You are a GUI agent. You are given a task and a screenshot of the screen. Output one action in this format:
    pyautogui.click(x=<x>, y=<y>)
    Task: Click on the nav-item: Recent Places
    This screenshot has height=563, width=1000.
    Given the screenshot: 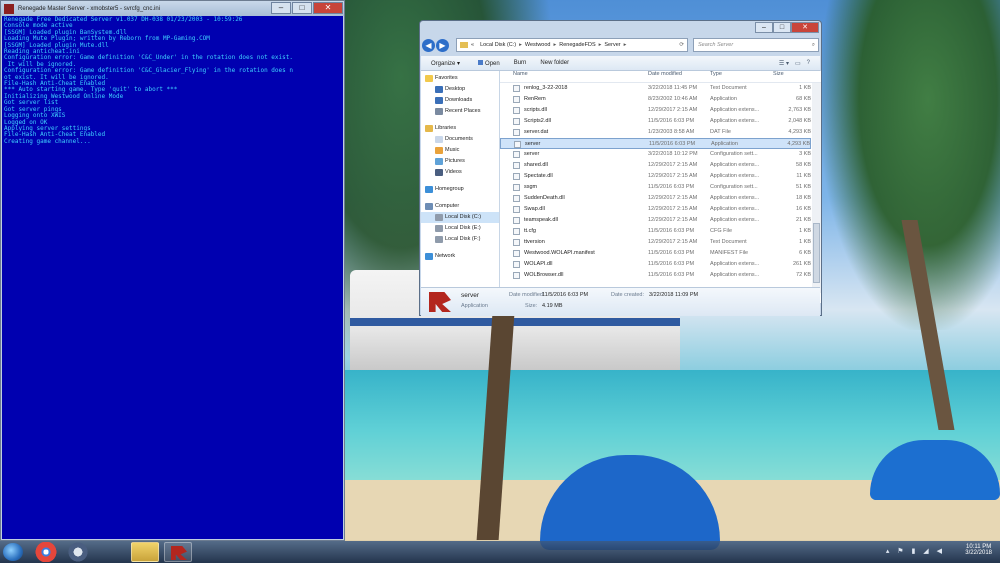 What is the action you would take?
    pyautogui.click(x=460, y=111)
    